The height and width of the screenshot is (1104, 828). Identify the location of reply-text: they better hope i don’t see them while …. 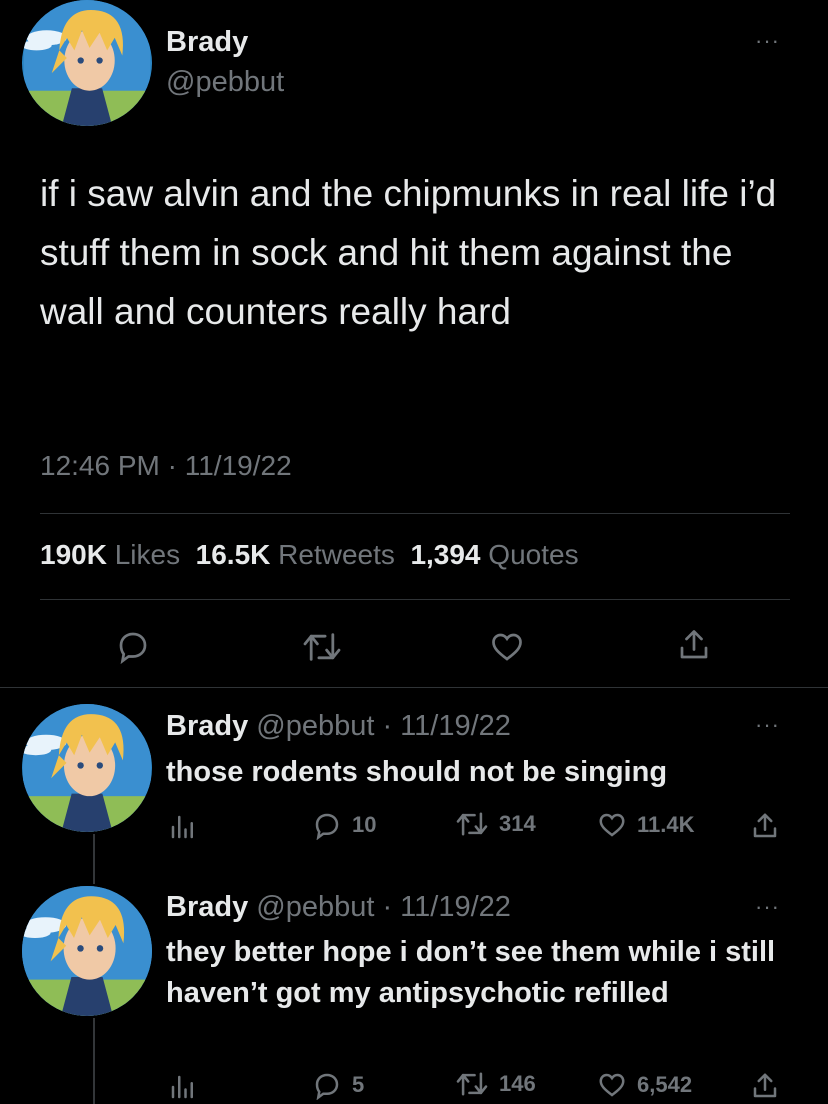
(471, 972).